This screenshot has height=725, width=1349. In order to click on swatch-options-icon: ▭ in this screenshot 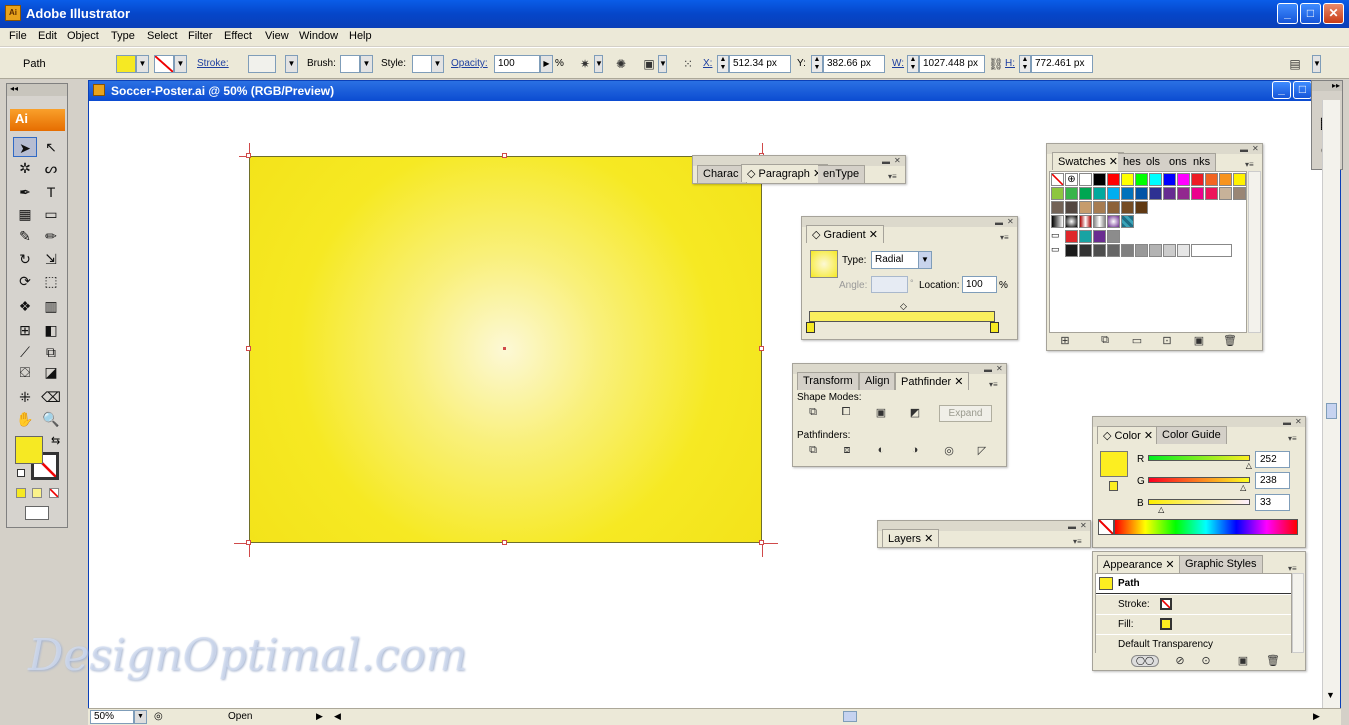, I will do `click(1137, 341)`.